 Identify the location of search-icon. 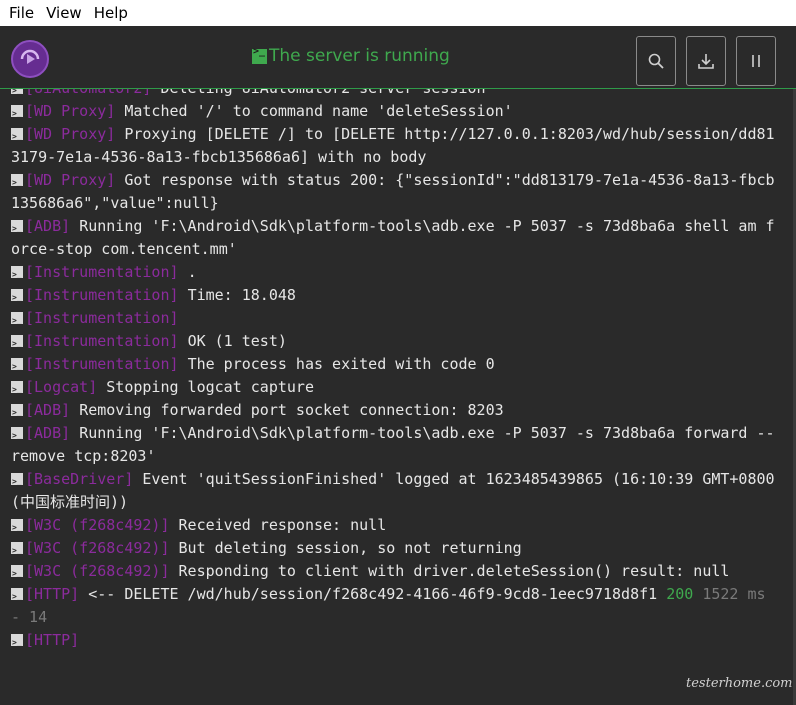
(656, 61).